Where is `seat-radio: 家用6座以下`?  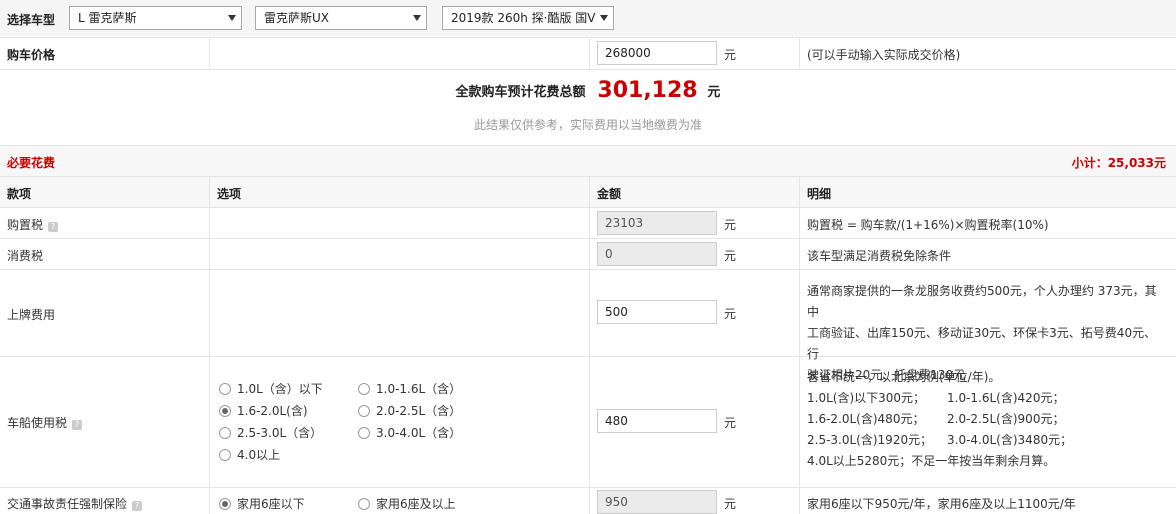 seat-radio: 家用6座以下 is located at coordinates (262, 503).